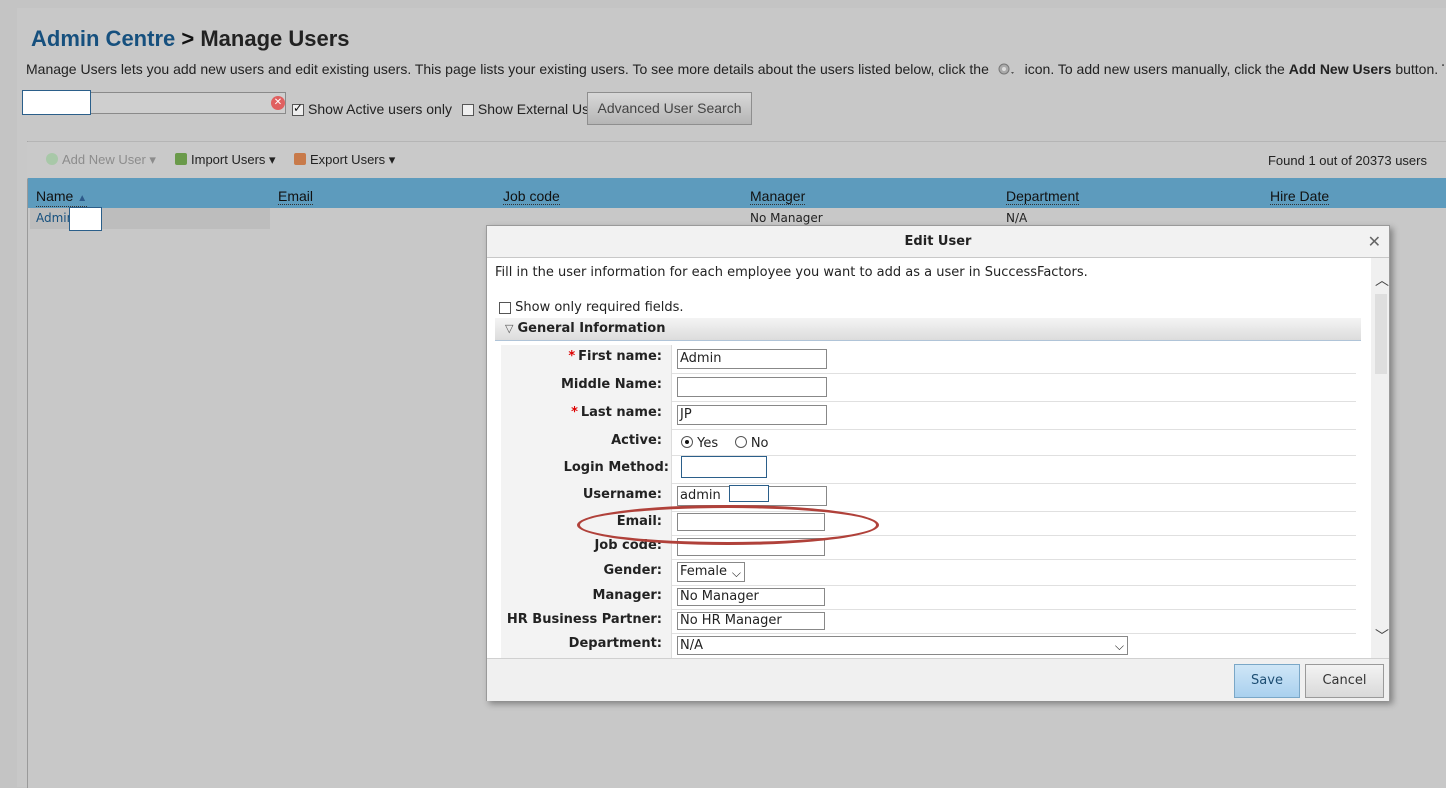 This screenshot has height=788, width=1446. I want to click on export-users-button: Export Users ▾, so click(344, 160).